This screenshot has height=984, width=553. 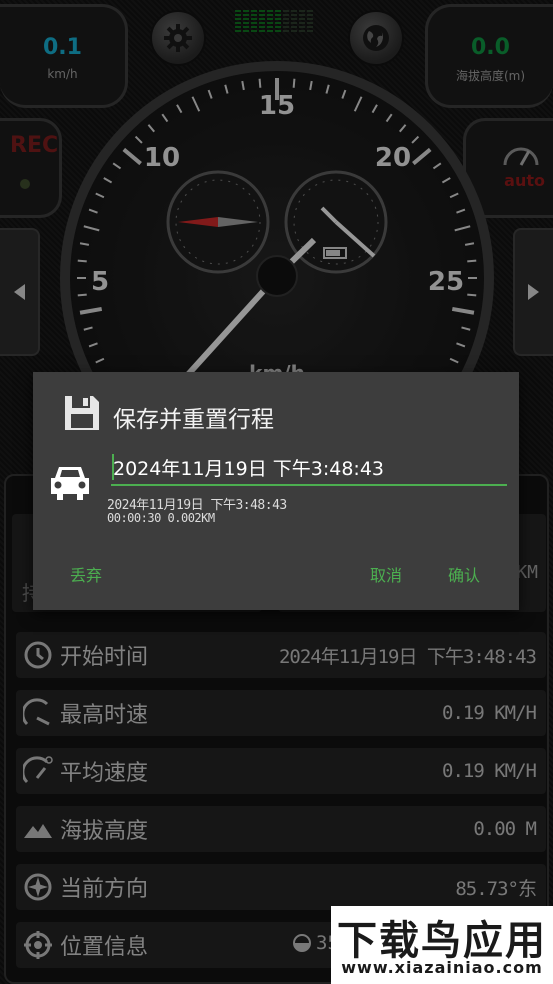 I want to click on cancel-button: 取消, so click(x=386, y=574).